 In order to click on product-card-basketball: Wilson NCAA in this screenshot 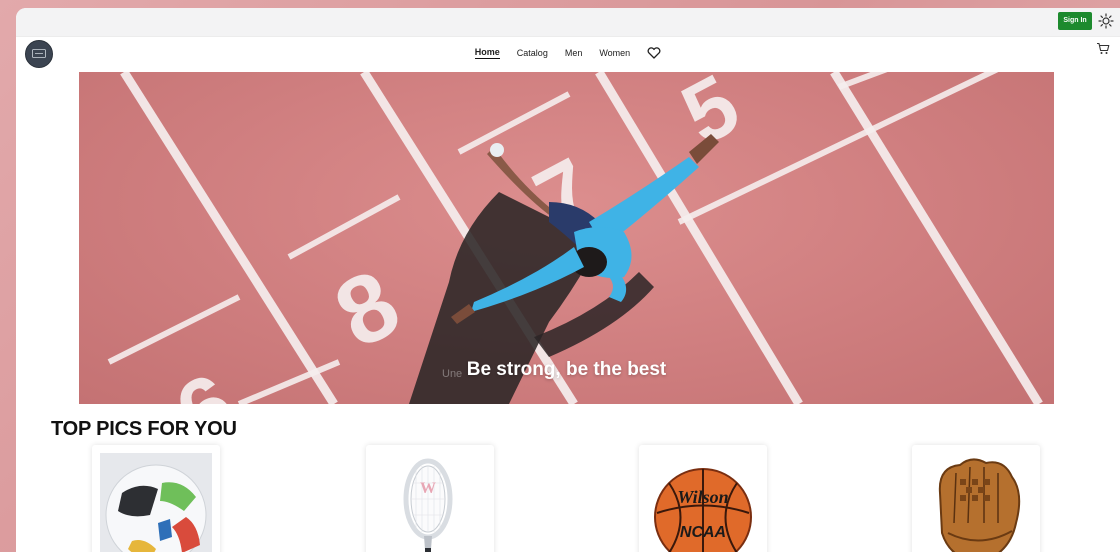, I will do `click(703, 498)`.